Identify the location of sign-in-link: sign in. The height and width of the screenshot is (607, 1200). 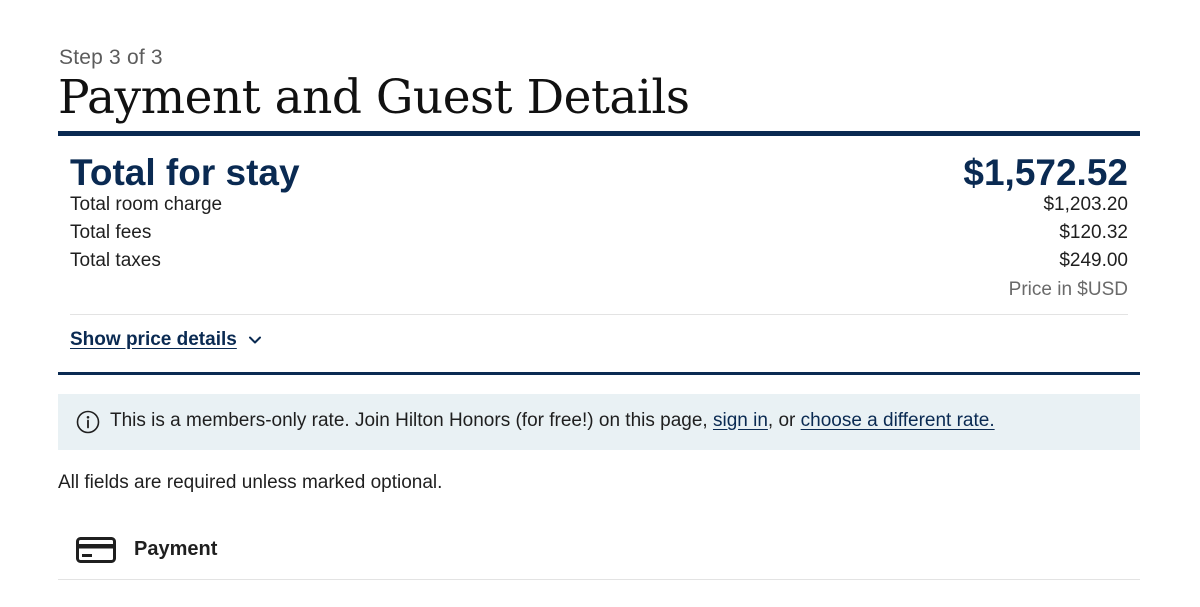
(740, 420).